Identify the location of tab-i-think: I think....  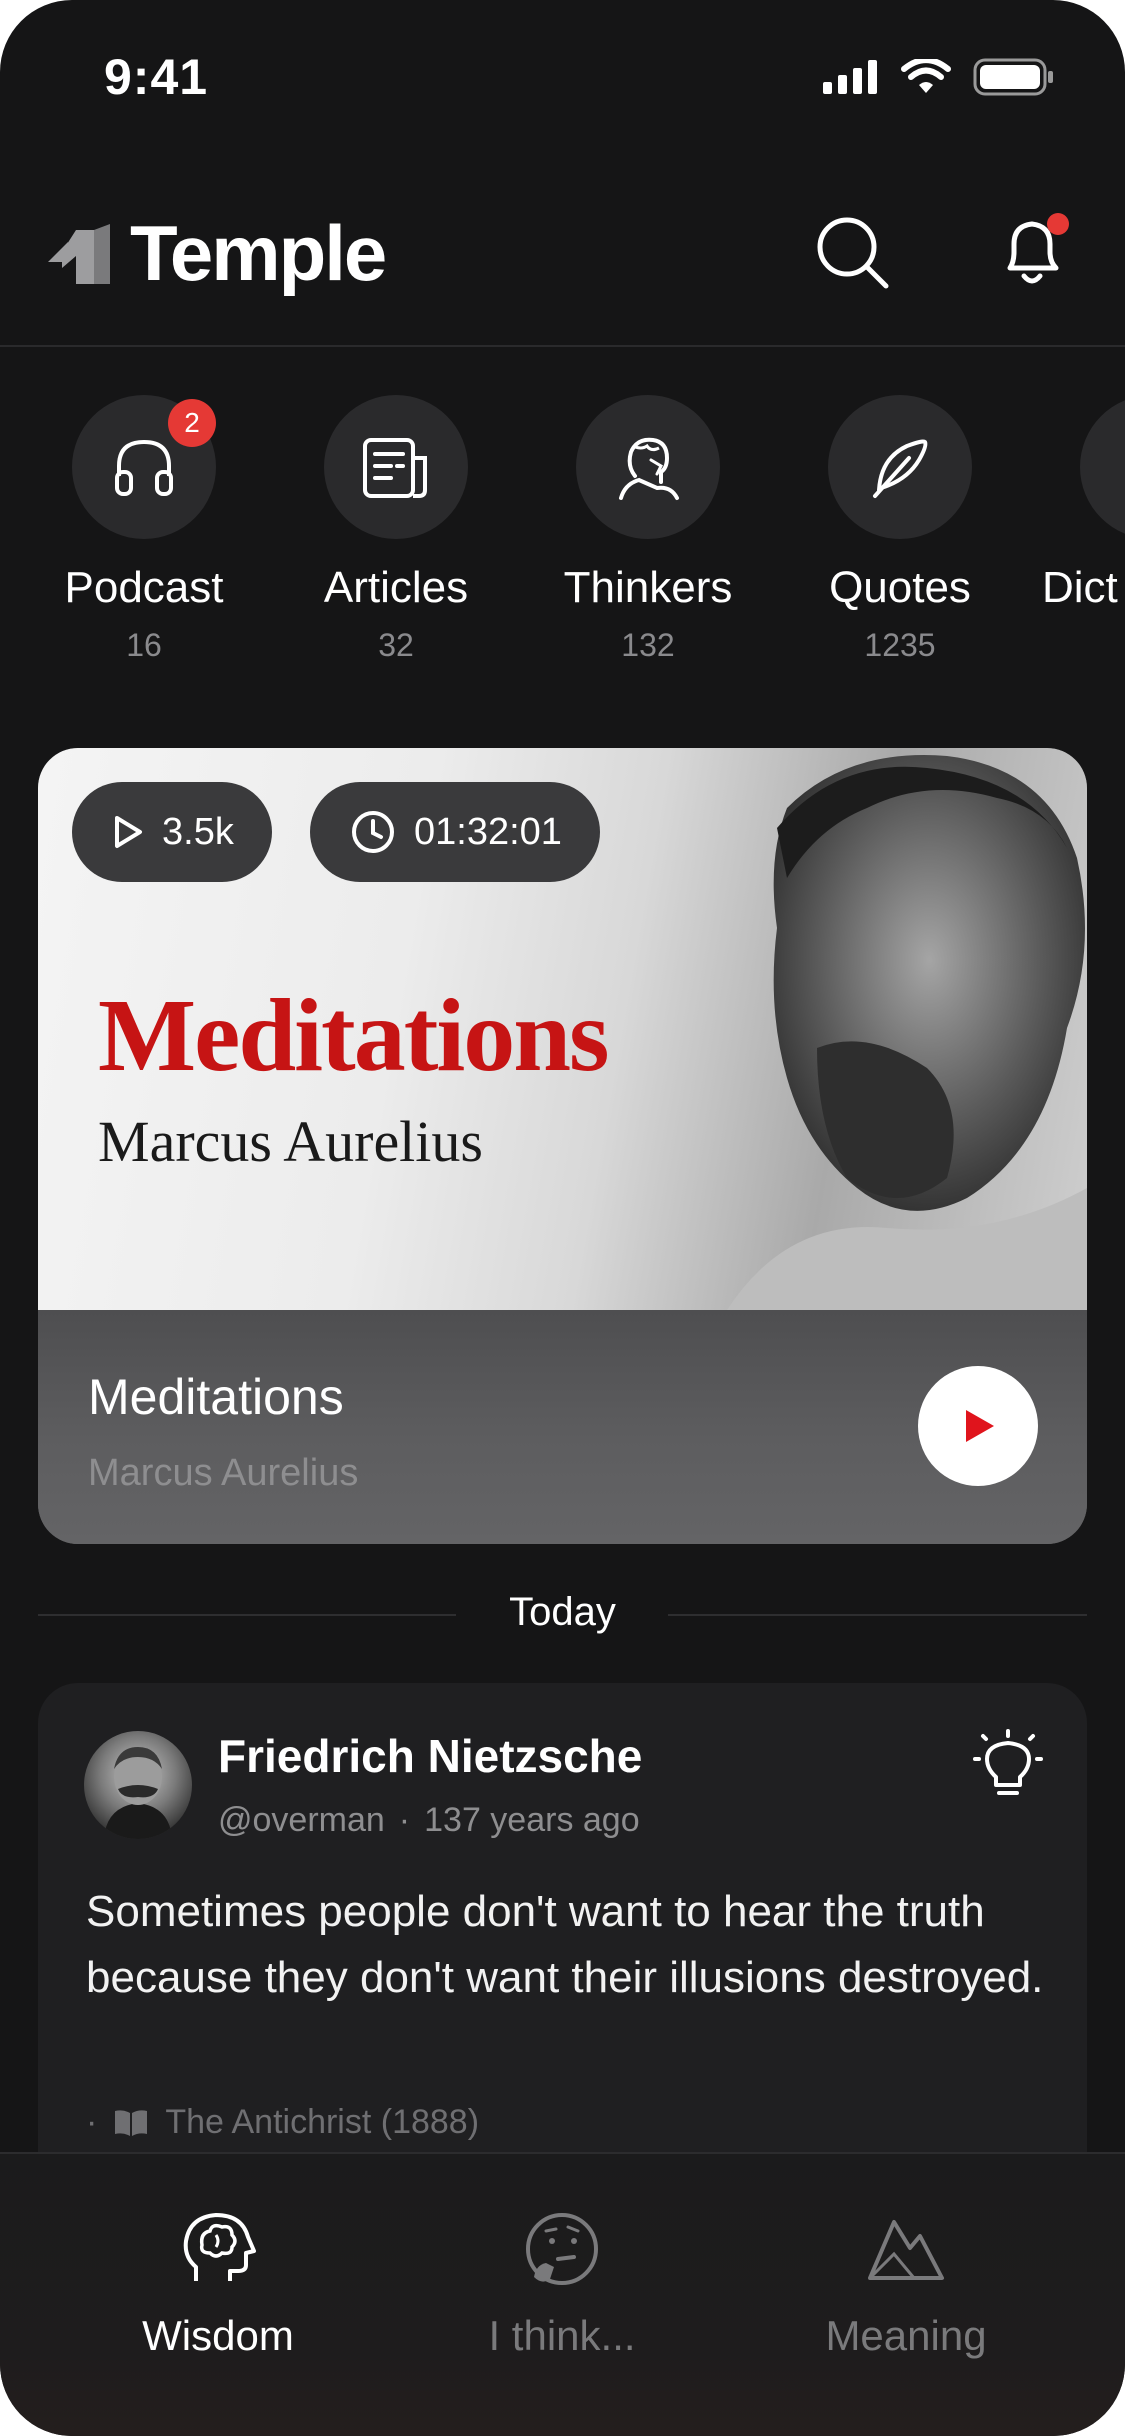
(562, 2282).